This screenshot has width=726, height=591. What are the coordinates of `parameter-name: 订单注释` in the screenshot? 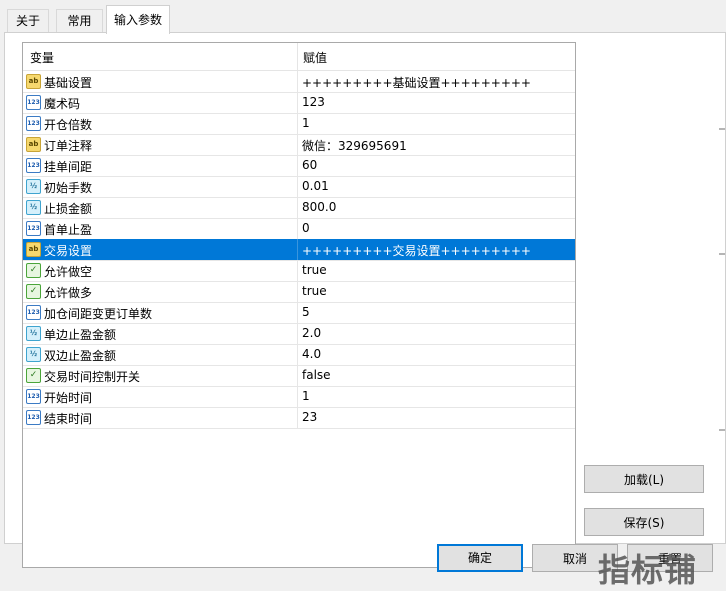 It's located at (68, 146).